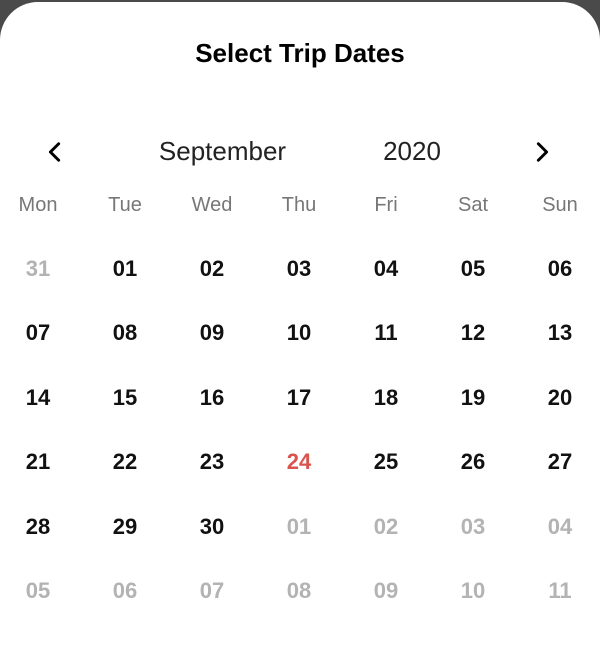 This screenshot has width=600, height=667. Describe the element at coordinates (212, 205) in the screenshot. I see `weekday-label: Wed` at that location.